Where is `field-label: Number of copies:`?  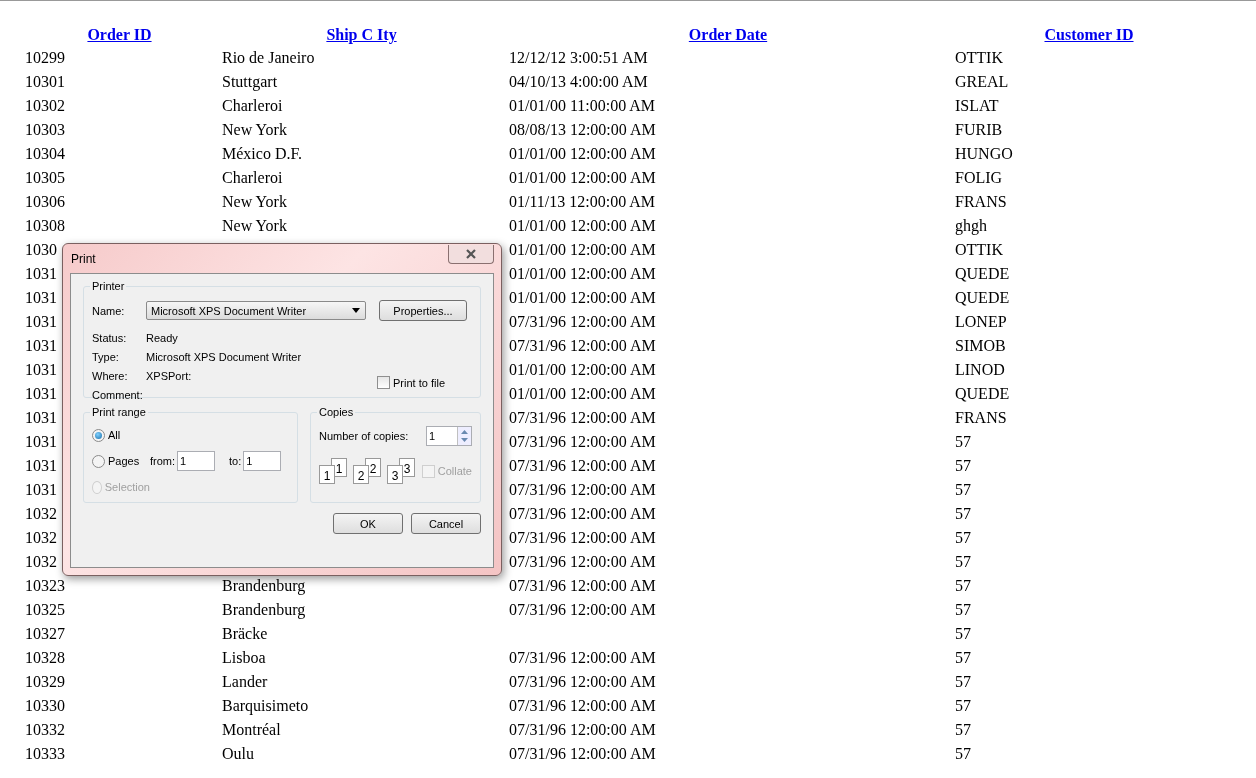
field-label: Number of copies: is located at coordinates (364, 436).